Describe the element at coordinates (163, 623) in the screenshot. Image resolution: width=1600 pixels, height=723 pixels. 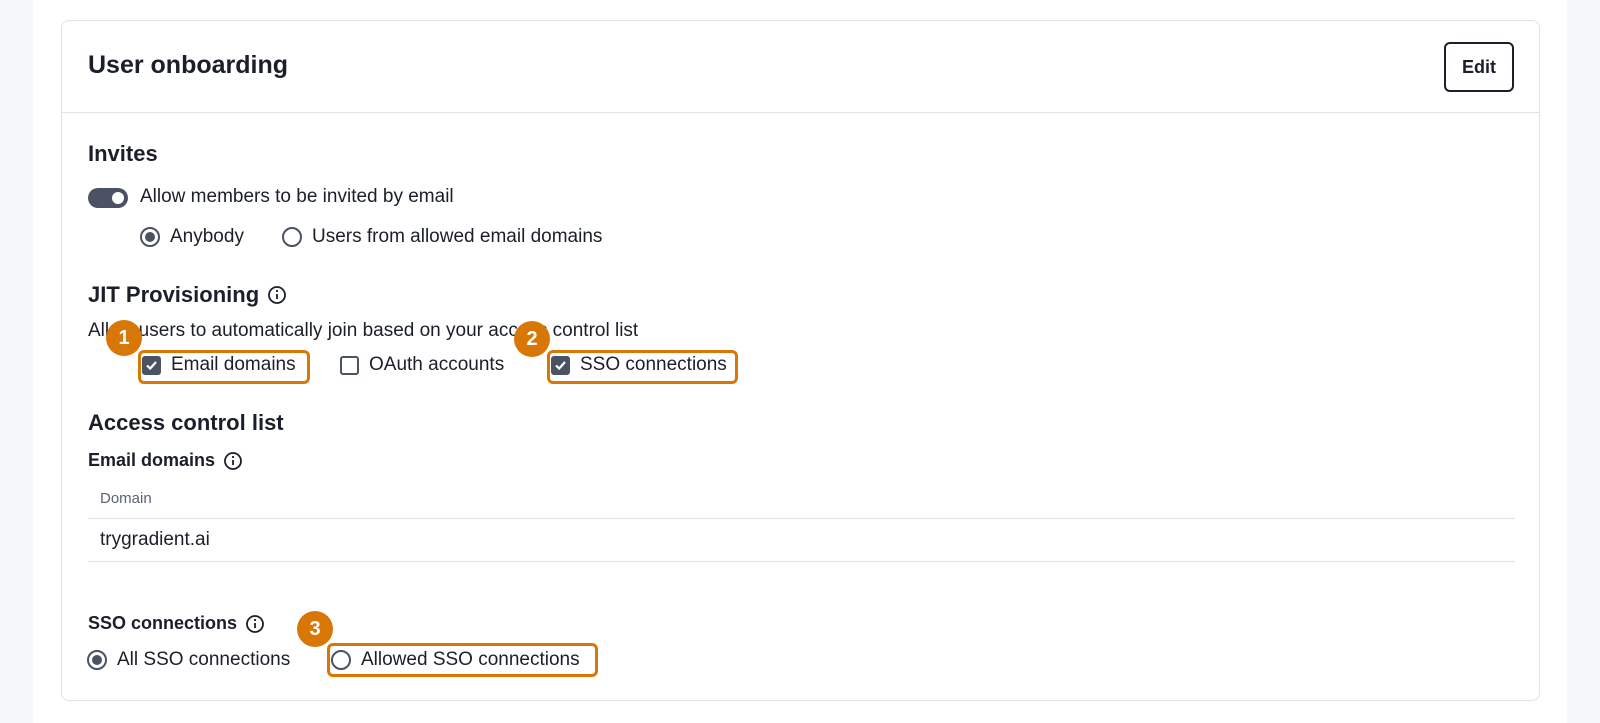
I see `sso-connections-heading: SSO connections` at that location.